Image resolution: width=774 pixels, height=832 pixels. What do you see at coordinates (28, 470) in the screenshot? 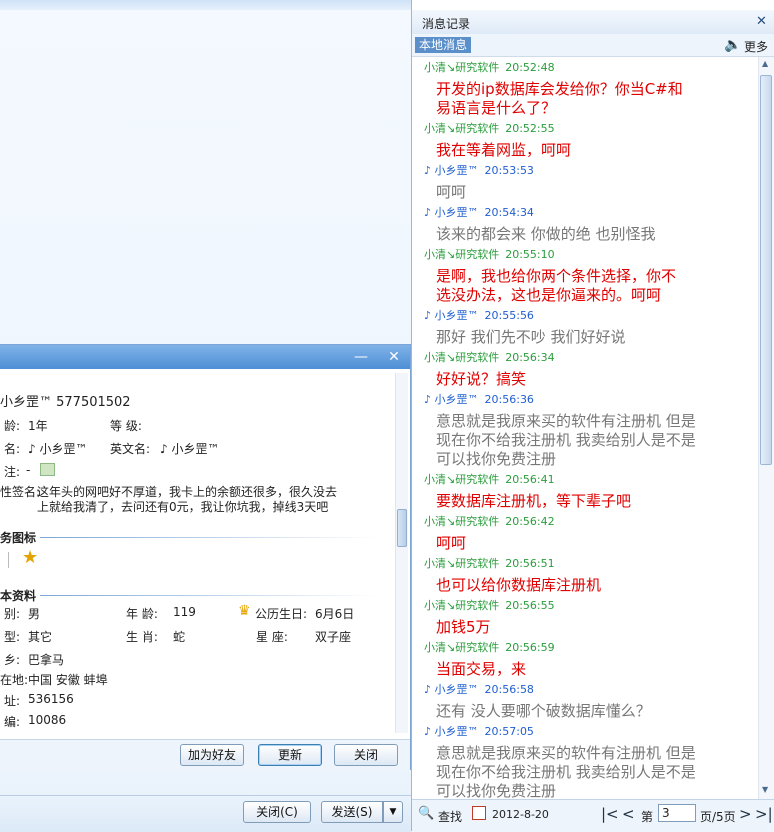
I see `note-value: -` at bounding box center [28, 470].